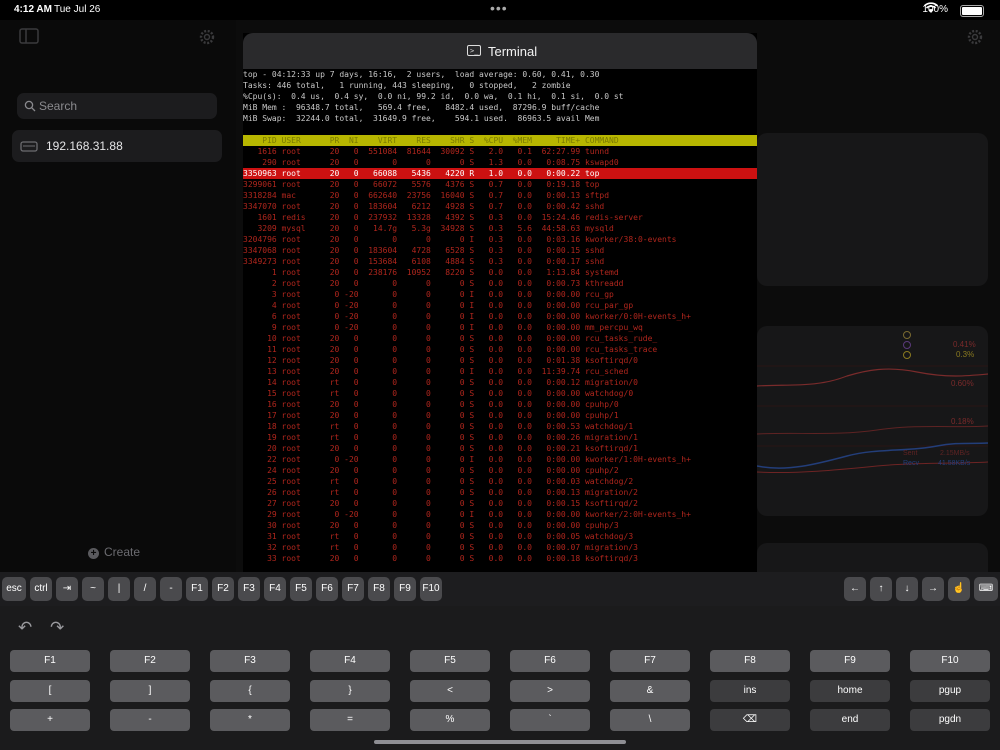  What do you see at coordinates (431, 589) in the screenshot?
I see `f10-key: F10` at bounding box center [431, 589].